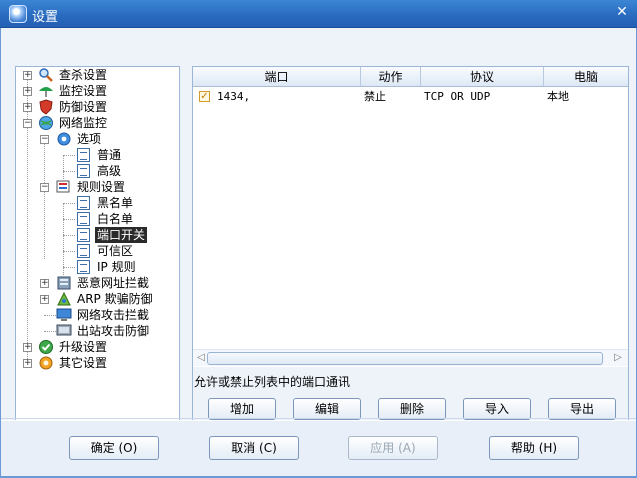 The image size is (637, 478). Describe the element at coordinates (534, 448) in the screenshot. I see `help-button: 帮助 (H)` at that location.